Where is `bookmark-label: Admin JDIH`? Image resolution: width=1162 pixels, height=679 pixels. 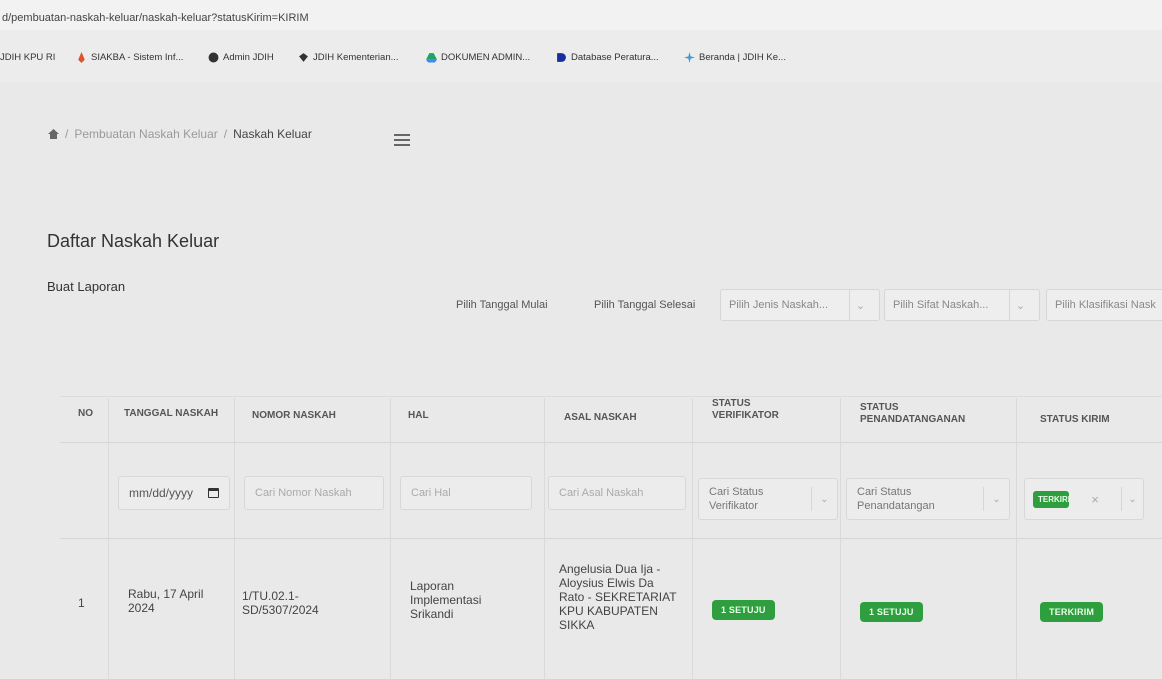
bookmark-label: Admin JDIH is located at coordinates (248, 57).